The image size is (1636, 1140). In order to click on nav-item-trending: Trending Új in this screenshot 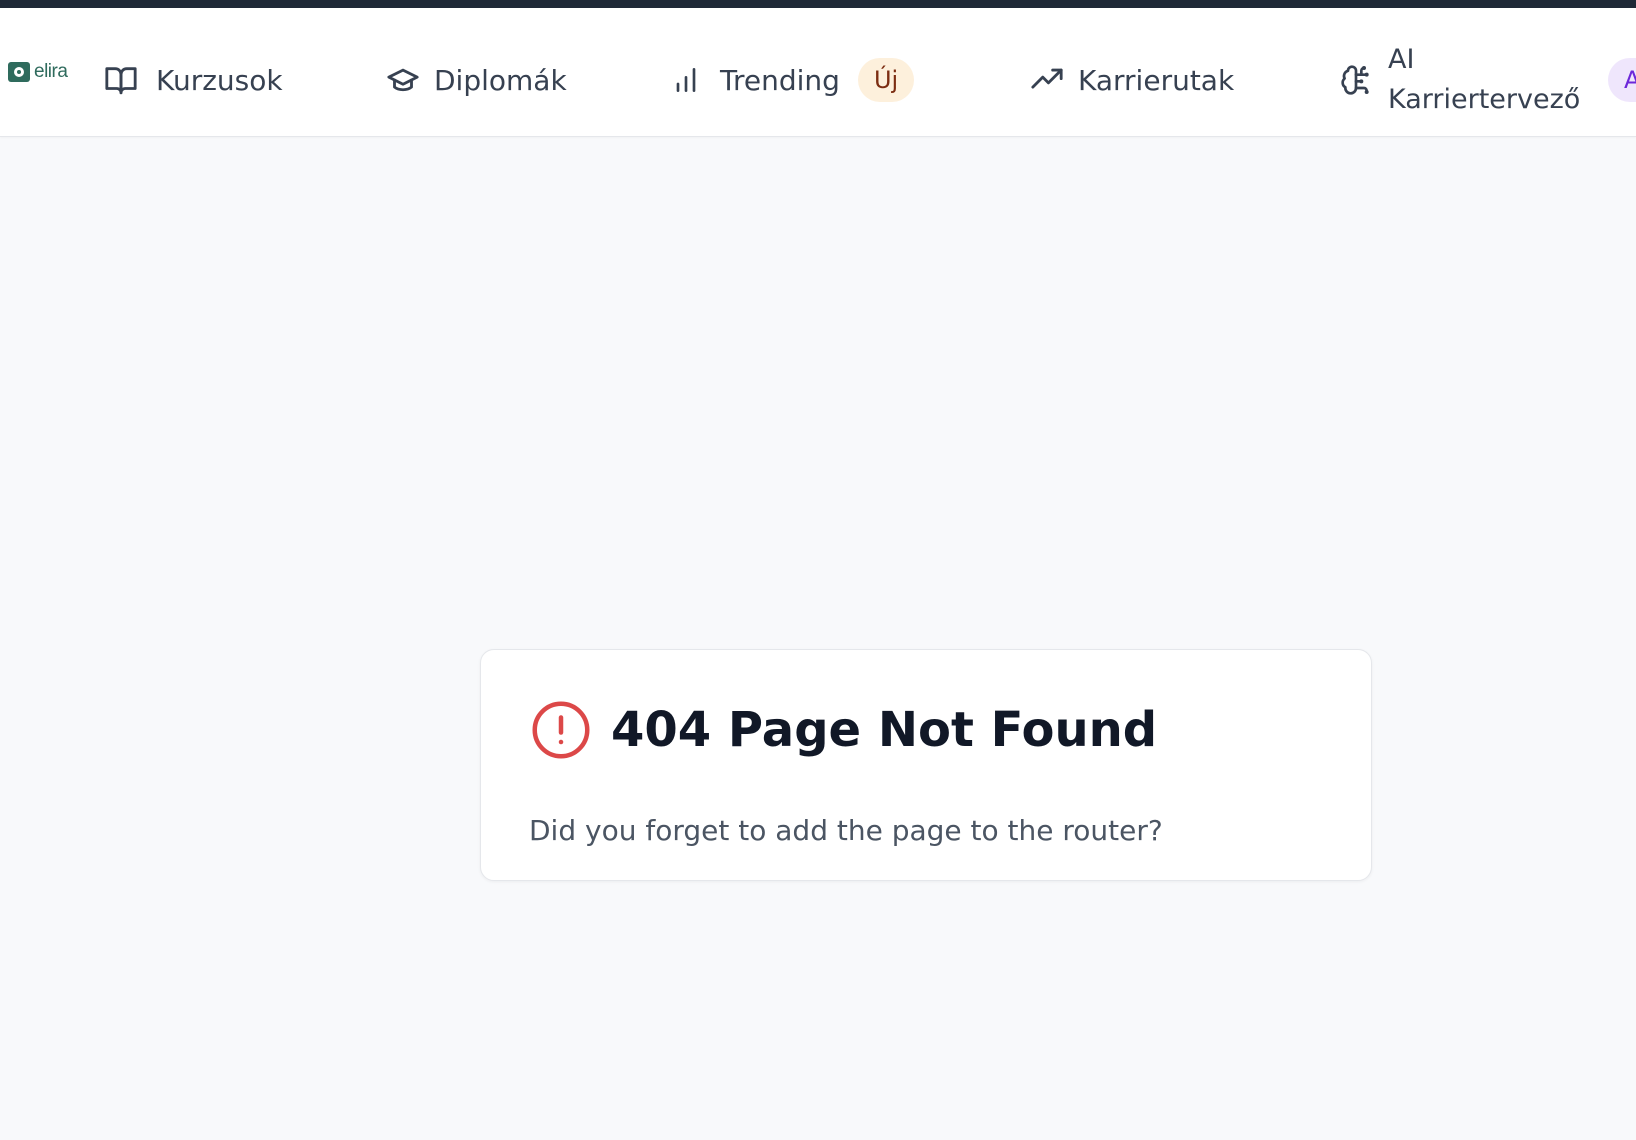, I will do `click(792, 80)`.